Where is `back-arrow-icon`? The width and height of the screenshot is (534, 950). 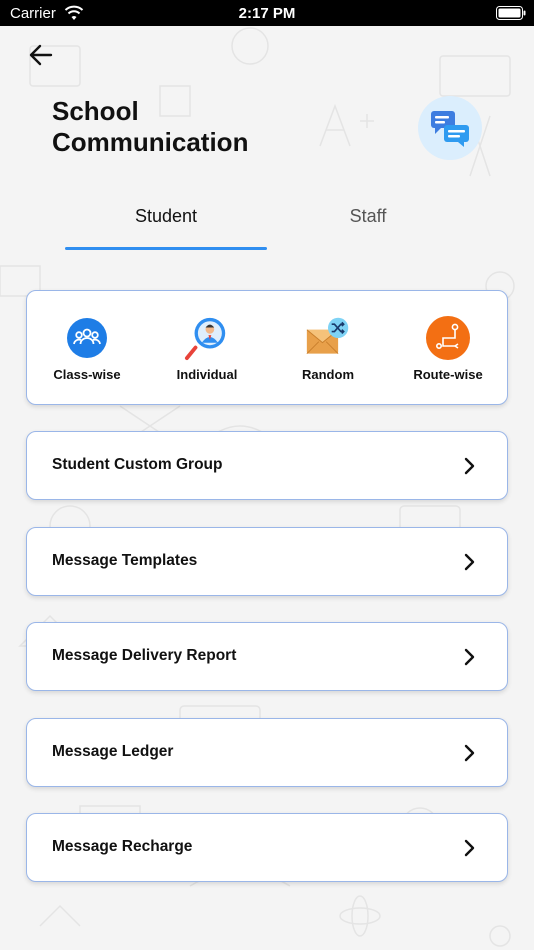 back-arrow-icon is located at coordinates (41, 55).